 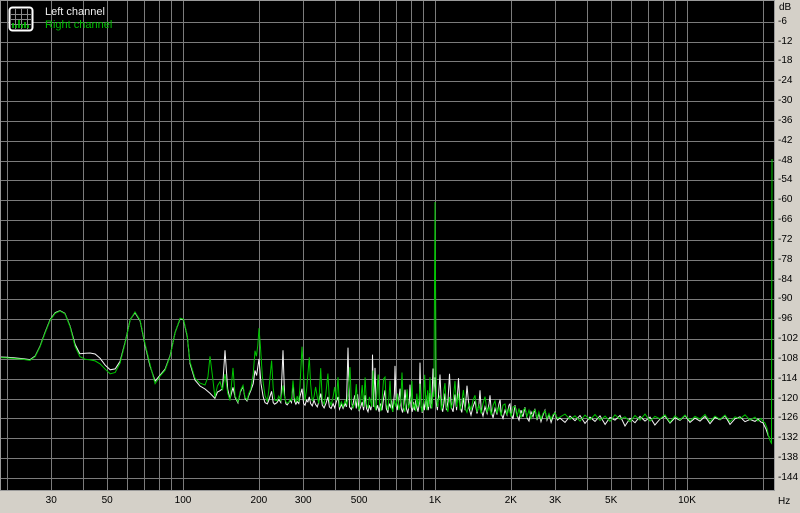 I want to click on y-tick-label: -24, so click(x=785, y=81).